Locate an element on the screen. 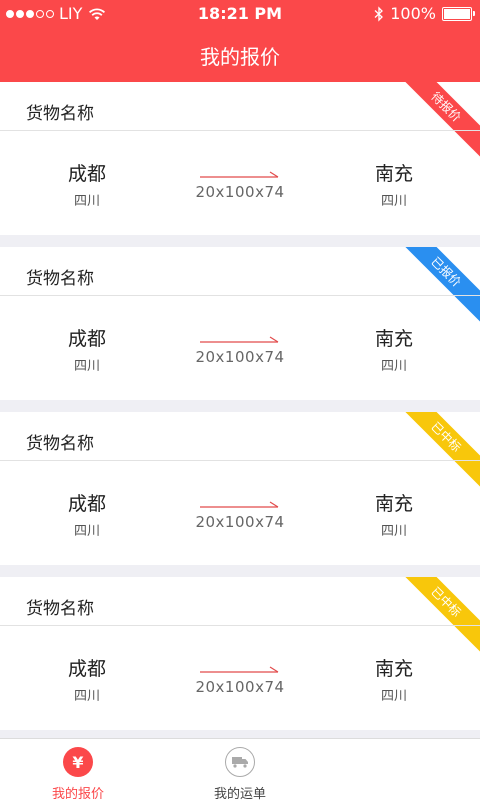 The image size is (480, 800). status-right: 100% is located at coordinates (424, 13).